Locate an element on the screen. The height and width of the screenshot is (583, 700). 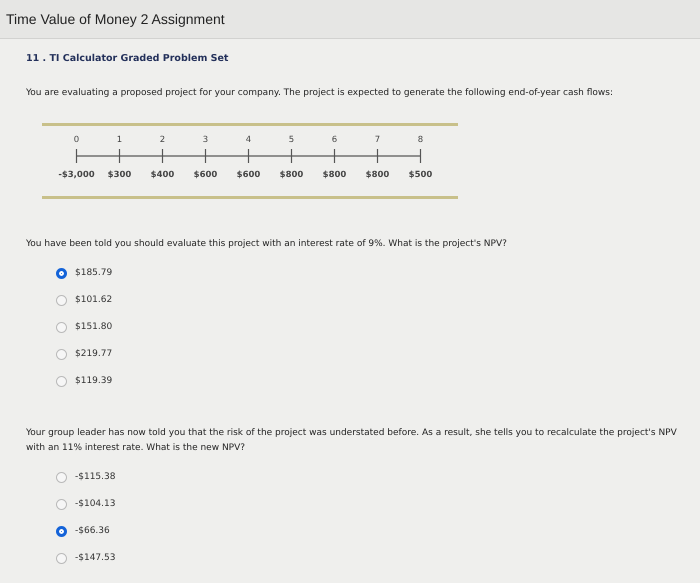
option-label: -$66.36 is located at coordinates (92, 531).